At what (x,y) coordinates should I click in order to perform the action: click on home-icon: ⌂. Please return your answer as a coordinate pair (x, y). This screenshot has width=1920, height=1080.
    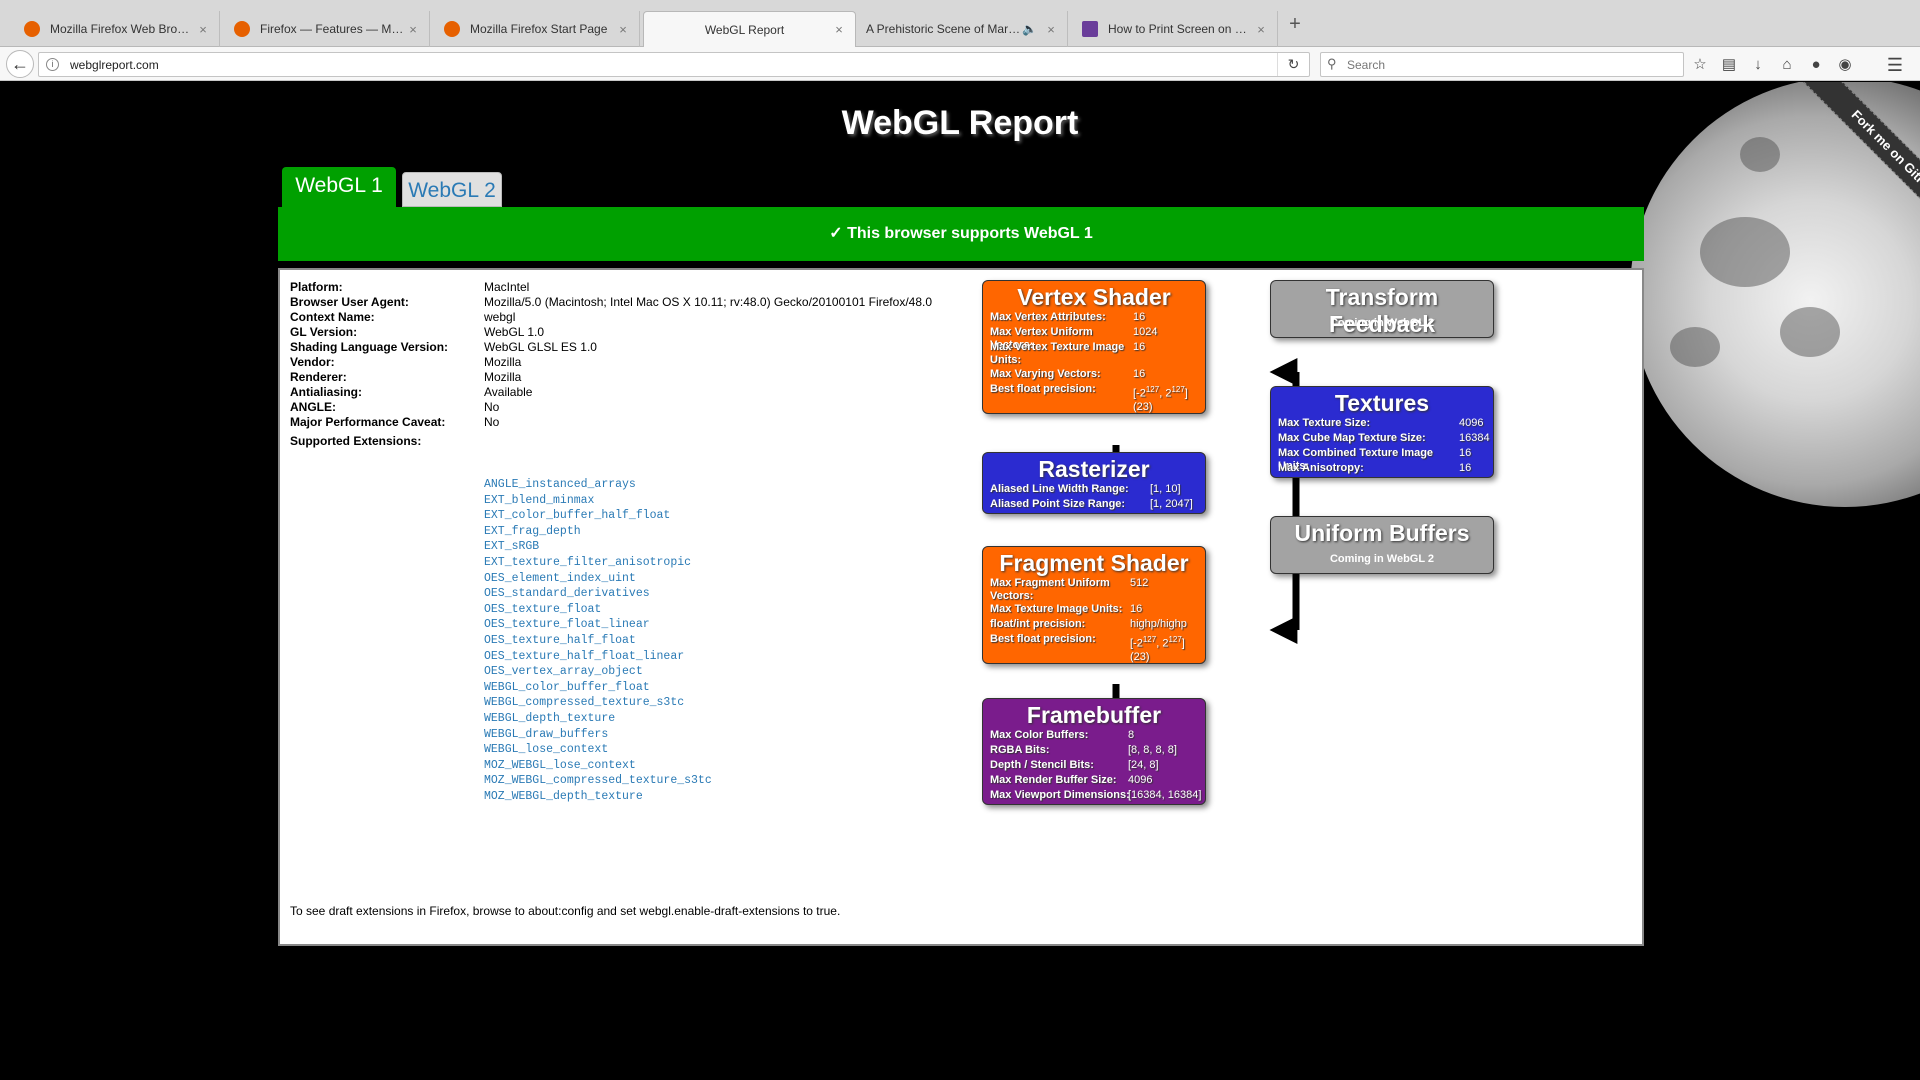
    Looking at the image, I should click on (1787, 65).